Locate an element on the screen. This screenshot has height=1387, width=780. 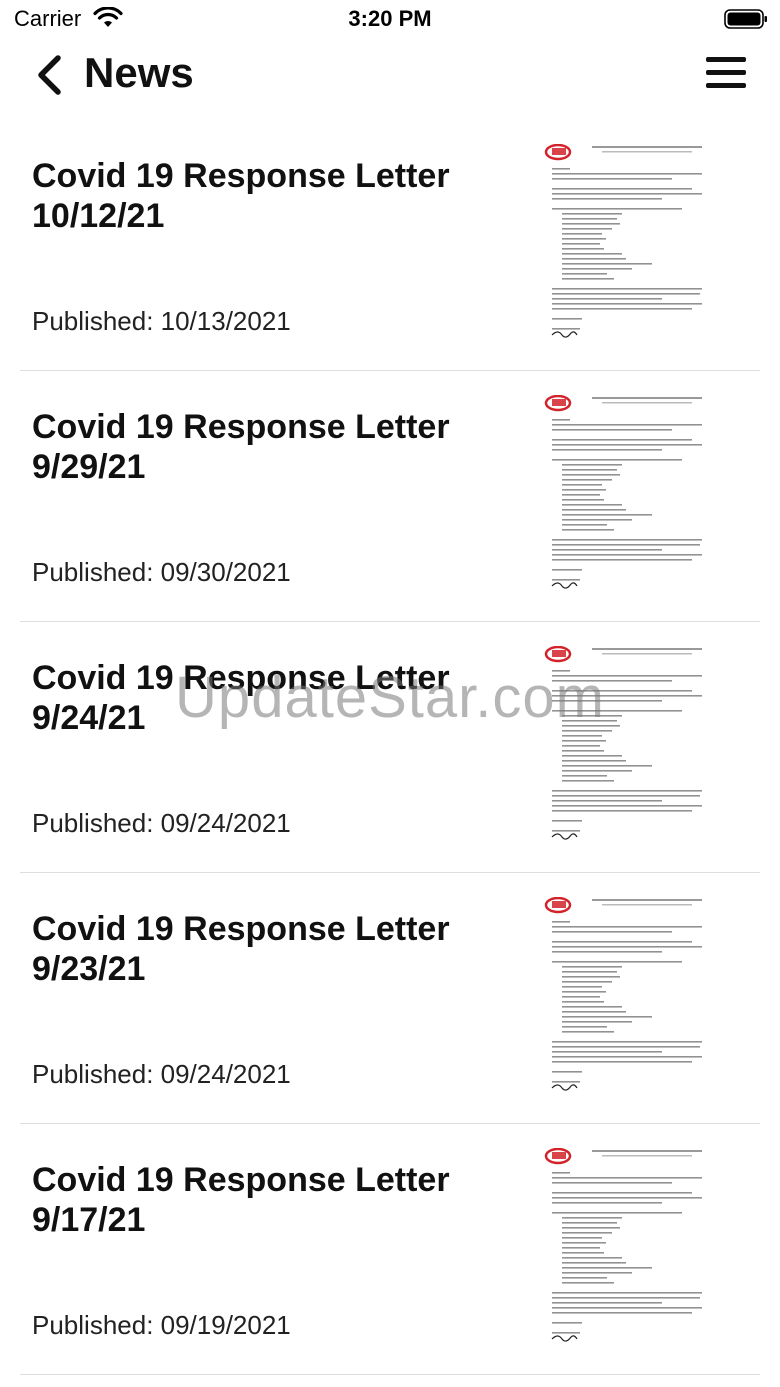
page-title: News is located at coordinates (139, 72).